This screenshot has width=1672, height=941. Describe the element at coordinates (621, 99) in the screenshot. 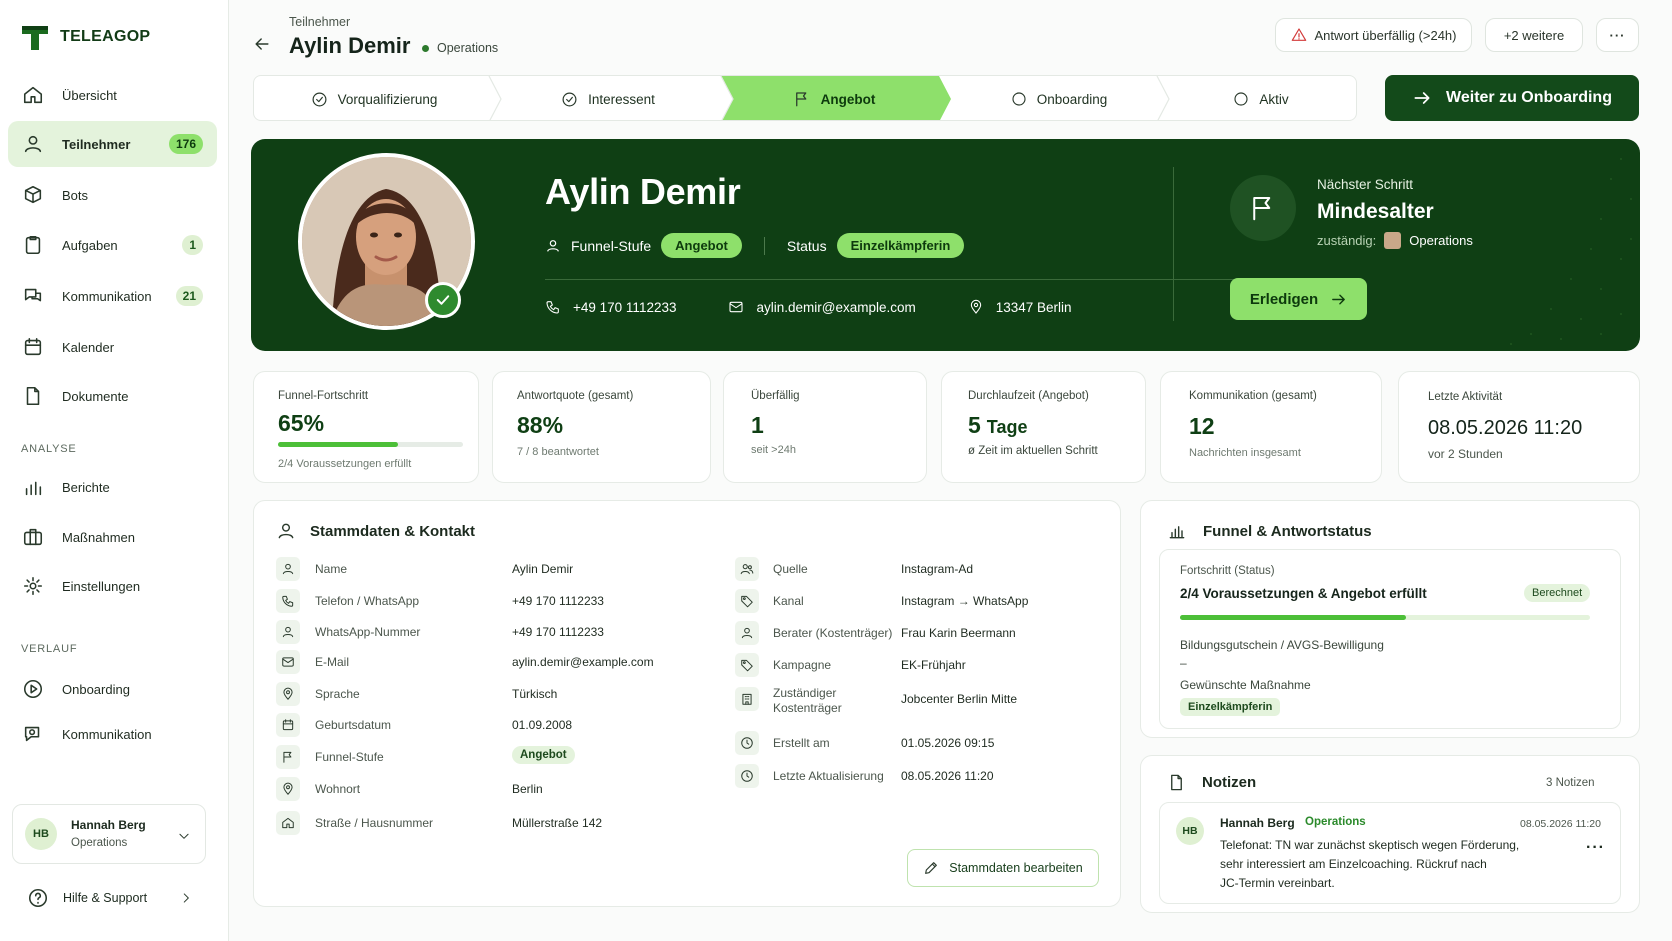

I see `step-label: Interessent` at that location.